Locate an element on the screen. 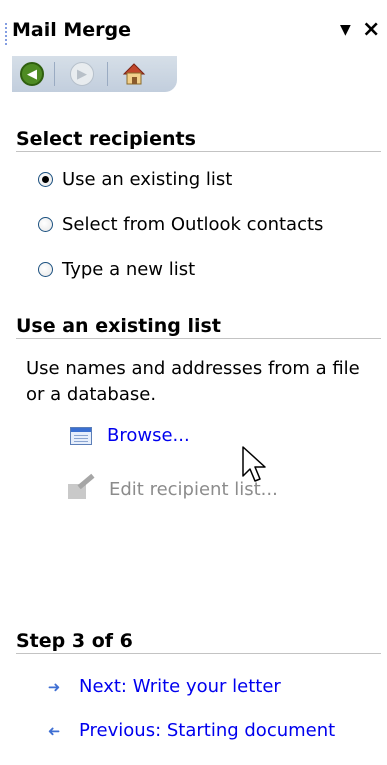 This screenshot has height=765, width=387. close-button: × is located at coordinates (371, 29).